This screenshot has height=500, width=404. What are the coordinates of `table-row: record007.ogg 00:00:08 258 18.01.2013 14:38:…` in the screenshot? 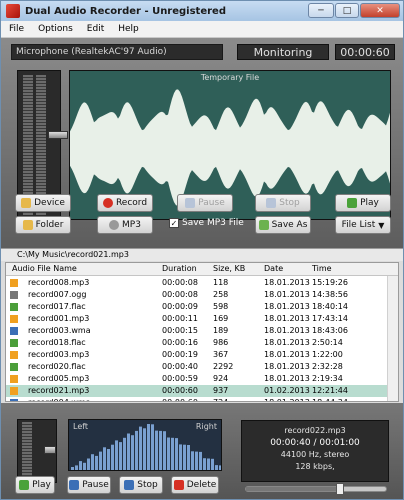 It's located at (202, 295).